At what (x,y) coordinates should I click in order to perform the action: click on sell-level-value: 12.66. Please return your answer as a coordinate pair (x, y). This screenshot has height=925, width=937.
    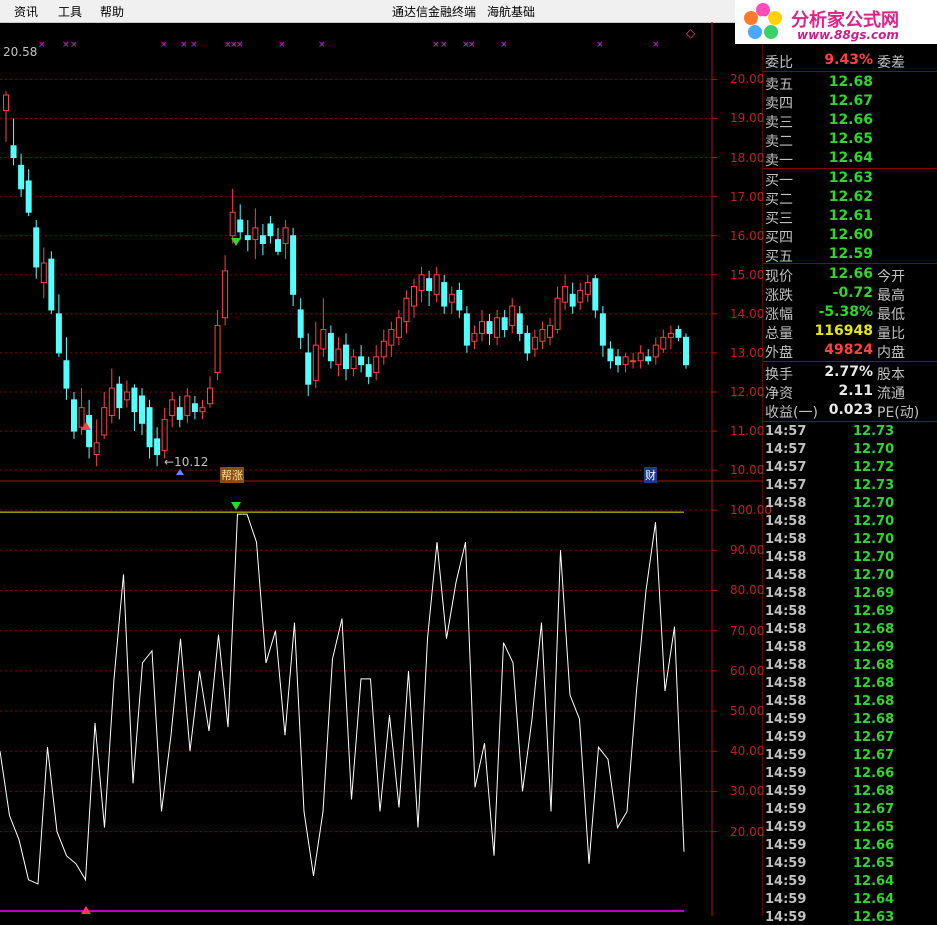
    Looking at the image, I should click on (850, 120).